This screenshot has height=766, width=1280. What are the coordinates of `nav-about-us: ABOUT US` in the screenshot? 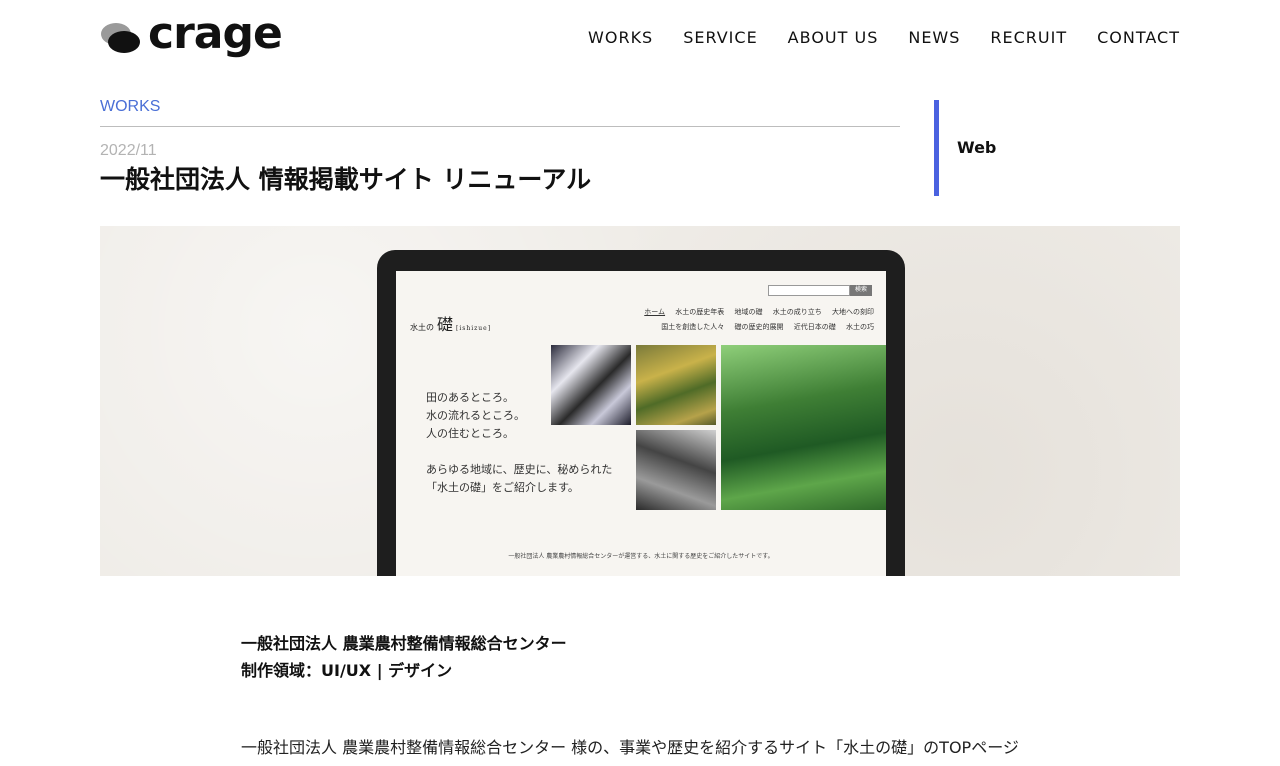 It's located at (833, 37).